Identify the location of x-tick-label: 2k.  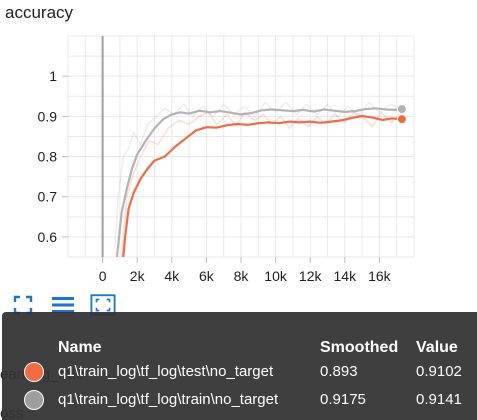
(138, 276).